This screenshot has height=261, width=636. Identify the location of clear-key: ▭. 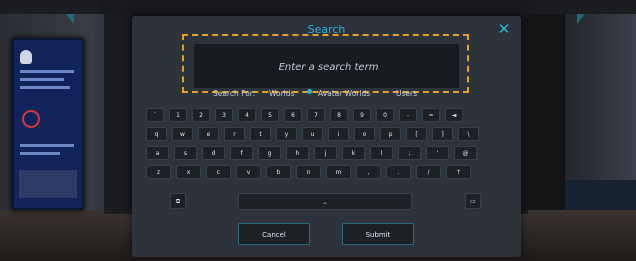
(473, 201).